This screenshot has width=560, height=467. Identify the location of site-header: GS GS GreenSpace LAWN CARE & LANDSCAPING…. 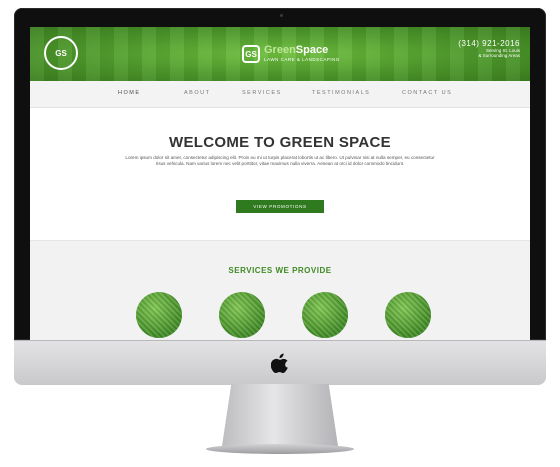
(280, 54).